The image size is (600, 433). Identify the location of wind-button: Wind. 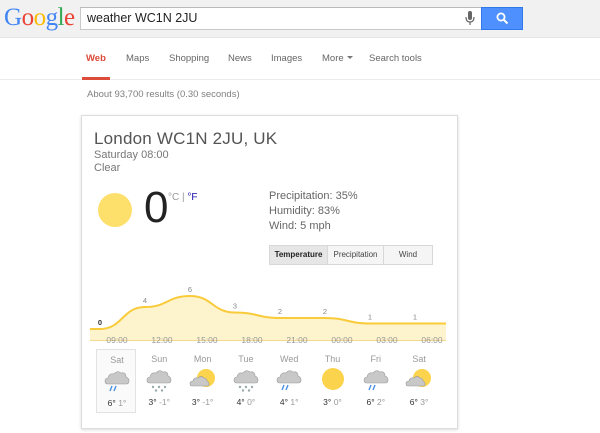
(408, 255).